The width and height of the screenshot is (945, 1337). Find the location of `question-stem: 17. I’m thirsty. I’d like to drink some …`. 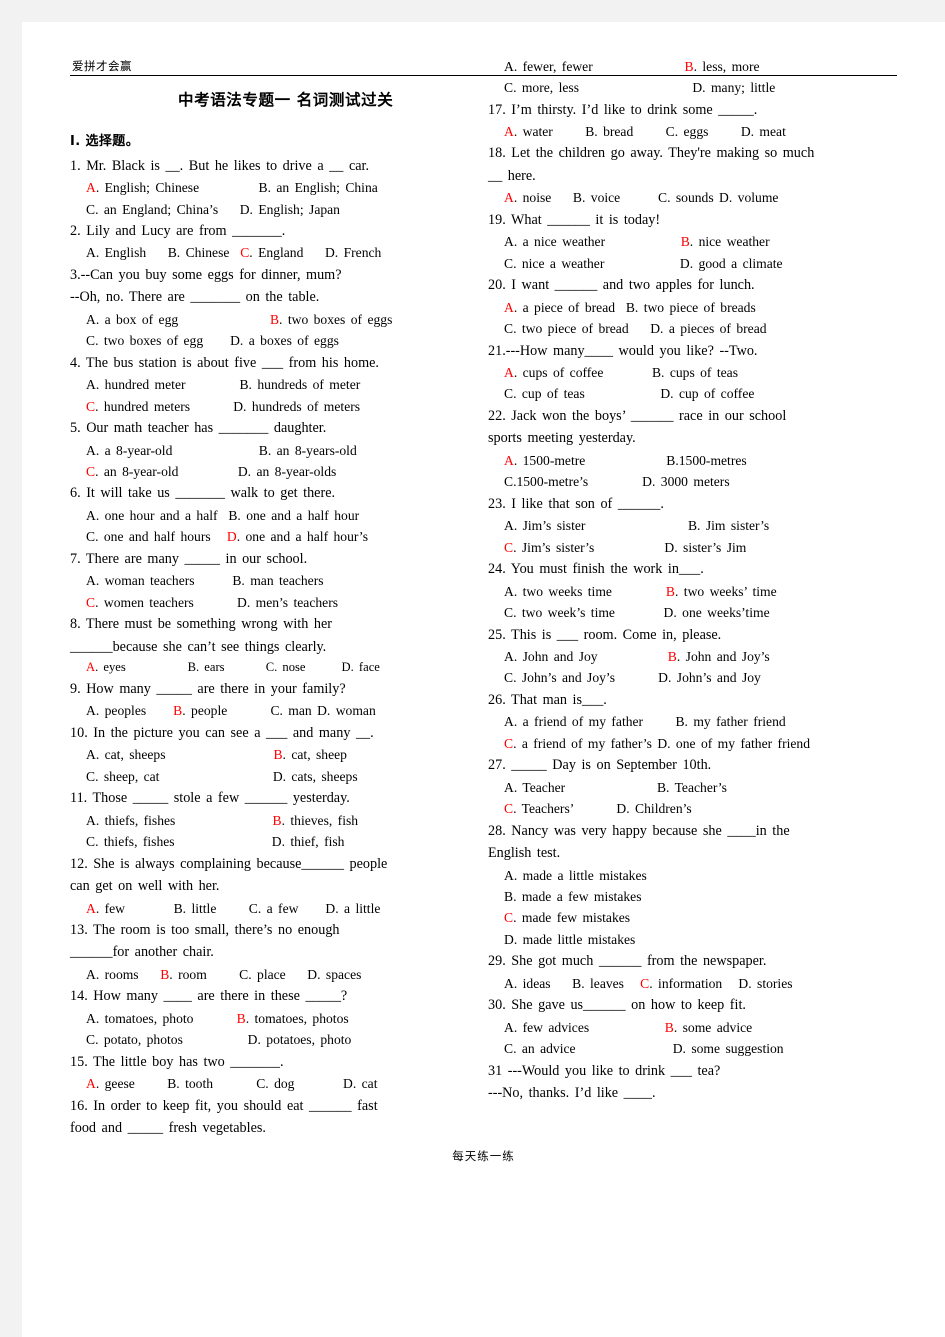

question-stem: 17. I’m thirsty. I’d like to drink some … is located at coordinates (623, 109).